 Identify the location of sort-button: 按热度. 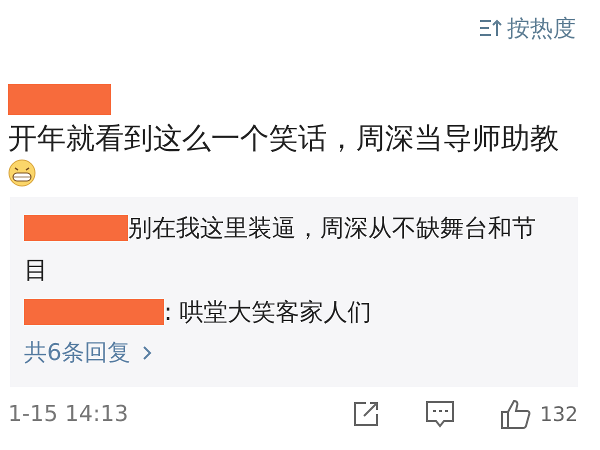
(527, 28).